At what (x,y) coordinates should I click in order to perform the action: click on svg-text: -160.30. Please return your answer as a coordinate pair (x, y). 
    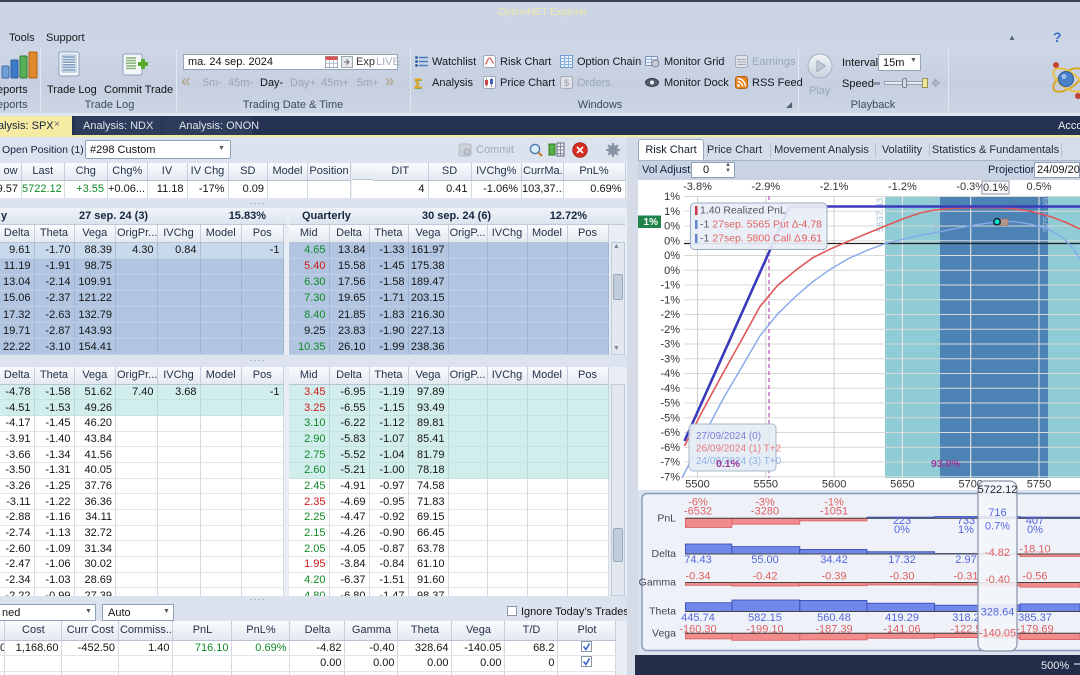
    Looking at the image, I should click on (697, 630).